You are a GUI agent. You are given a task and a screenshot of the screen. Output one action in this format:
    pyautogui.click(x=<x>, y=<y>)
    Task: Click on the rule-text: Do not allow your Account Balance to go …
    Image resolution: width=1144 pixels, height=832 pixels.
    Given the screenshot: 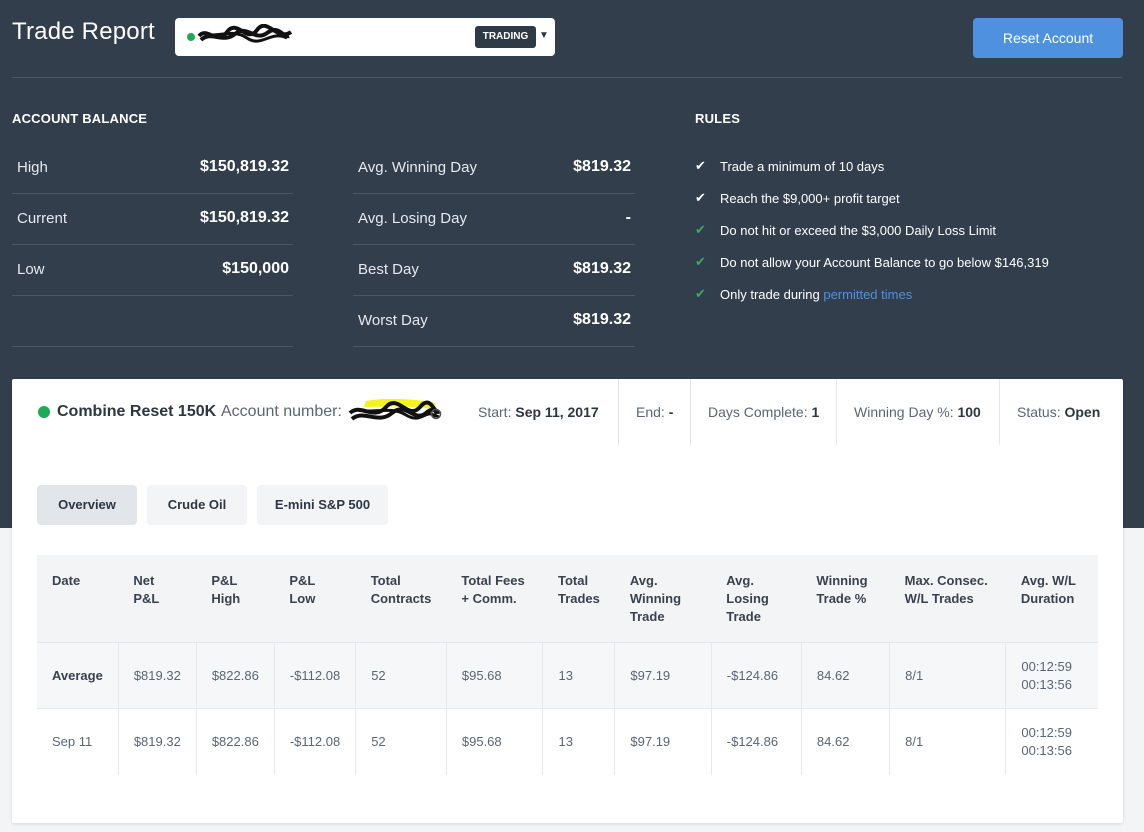 What is the action you would take?
    pyautogui.click(x=884, y=262)
    